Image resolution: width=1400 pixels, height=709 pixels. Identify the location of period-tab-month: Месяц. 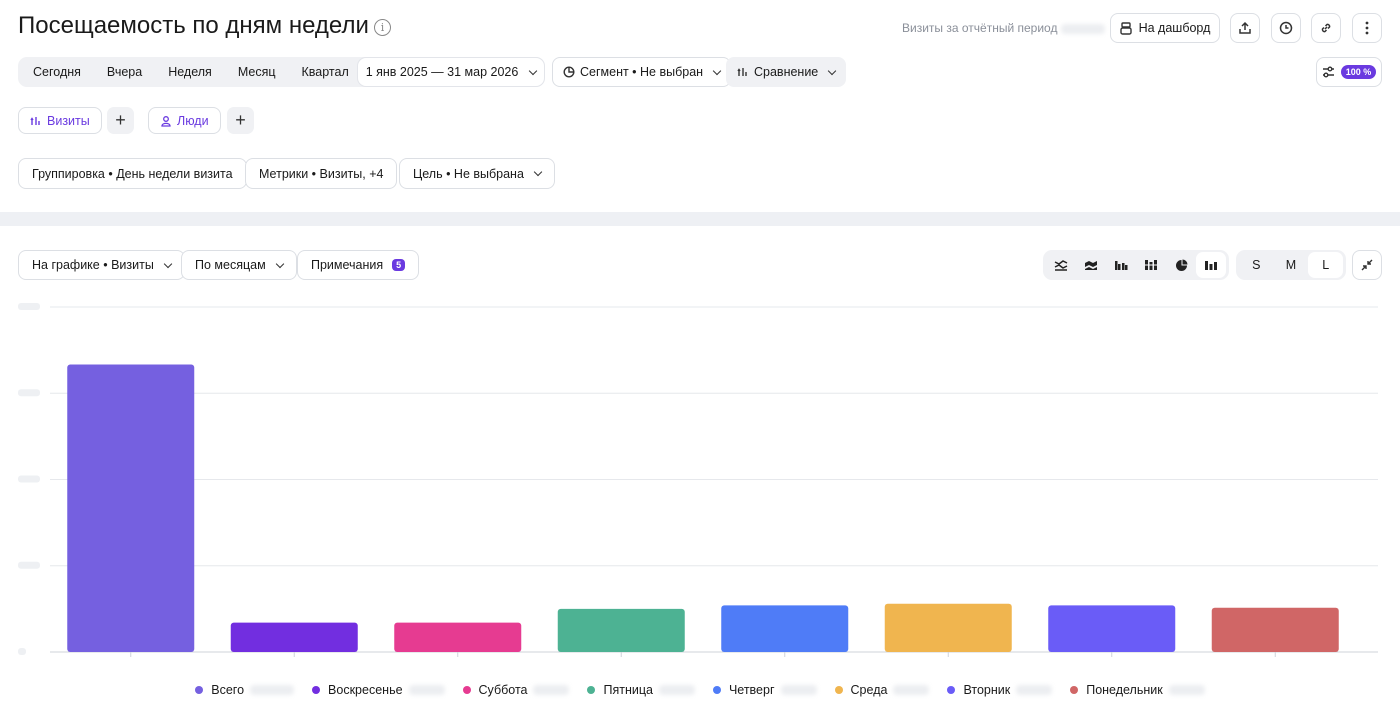
(257, 72).